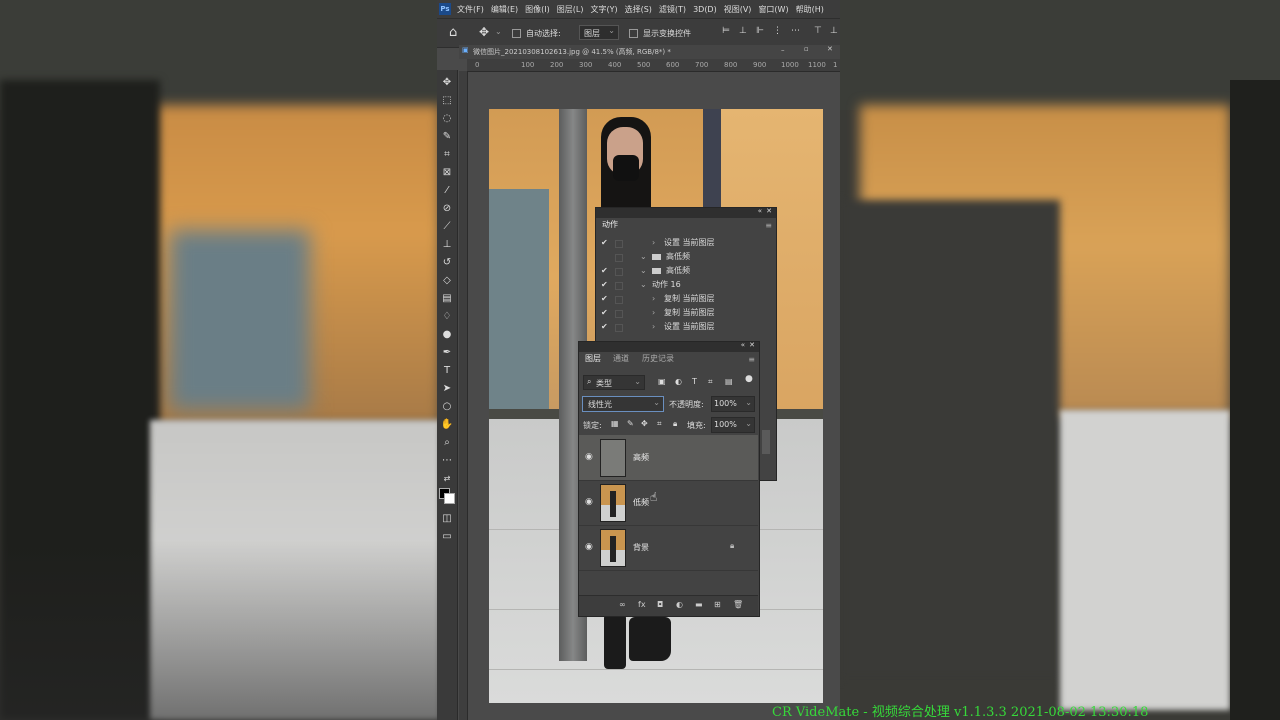  What do you see at coordinates (447, 209) in the screenshot?
I see `healing-brush-icon: ⊘` at bounding box center [447, 209].